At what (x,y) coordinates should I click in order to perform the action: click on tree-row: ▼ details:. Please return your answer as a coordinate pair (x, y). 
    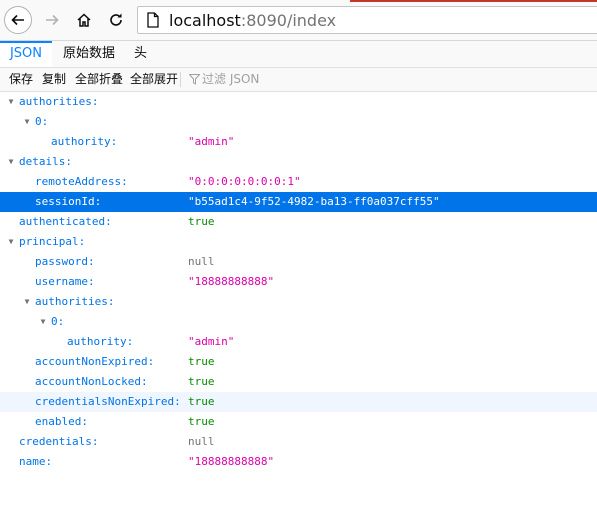
    Looking at the image, I should click on (298, 162).